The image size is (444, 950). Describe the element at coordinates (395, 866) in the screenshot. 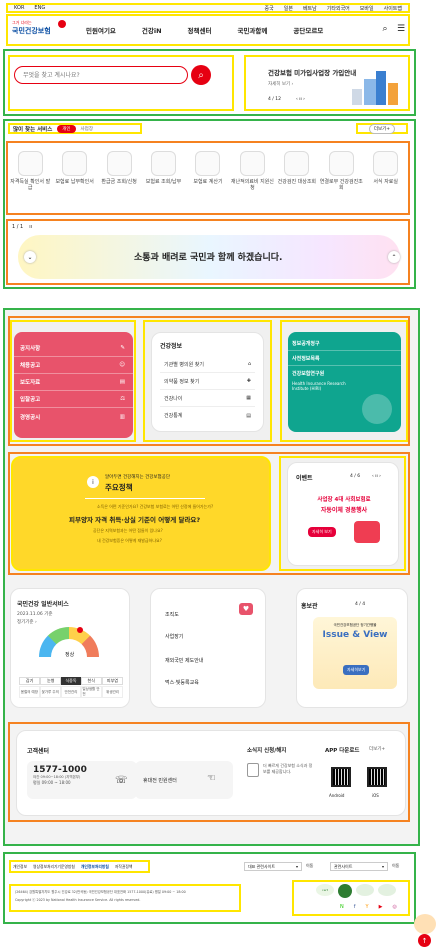

I see `go-button-2: 이동` at that location.